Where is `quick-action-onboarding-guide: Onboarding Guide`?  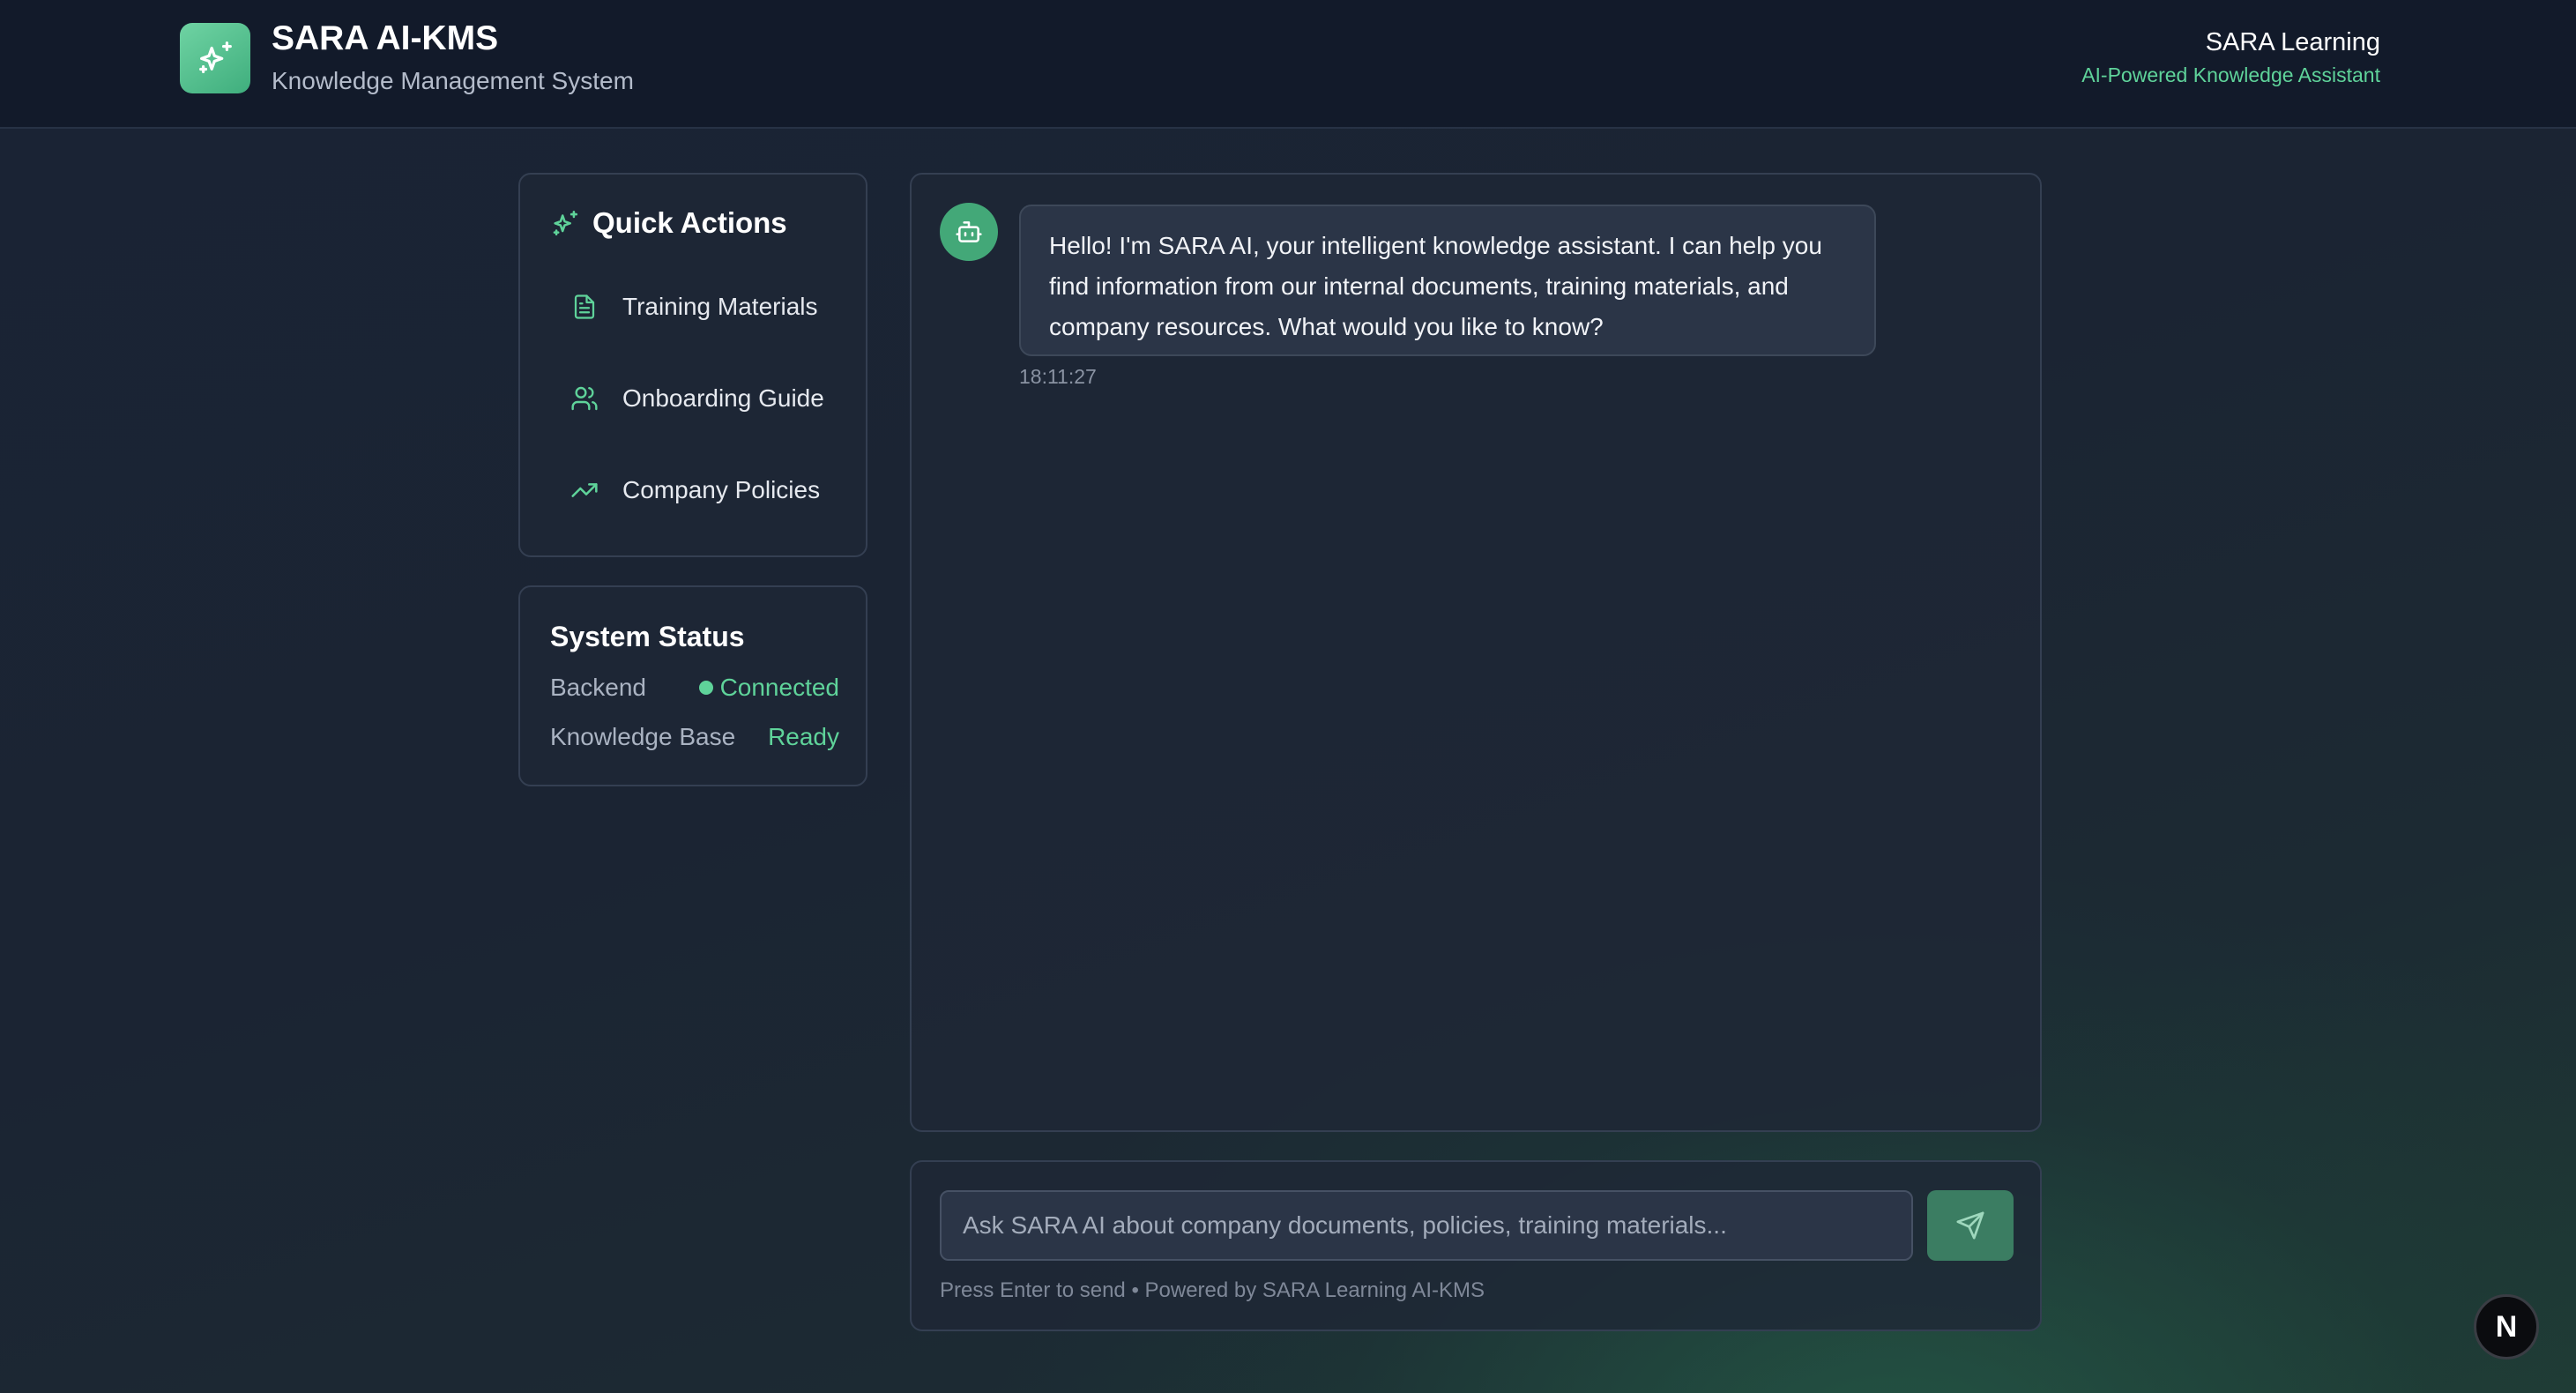 quick-action-onboarding-guide: Onboarding Guide is located at coordinates (694, 398).